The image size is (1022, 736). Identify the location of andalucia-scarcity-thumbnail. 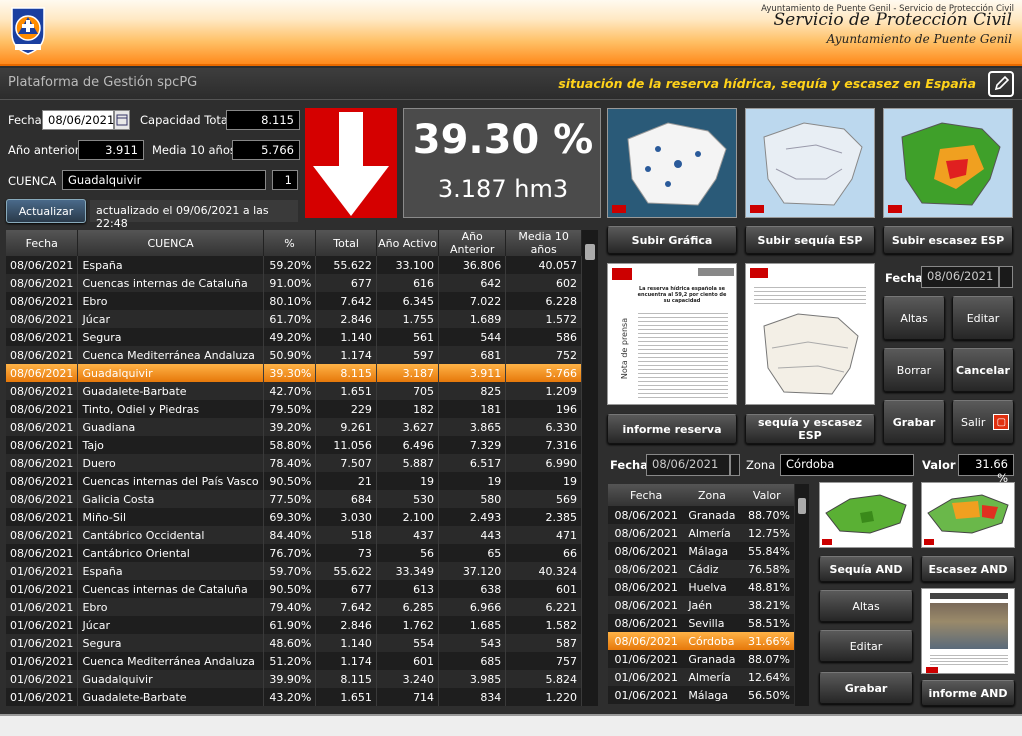
(968, 515).